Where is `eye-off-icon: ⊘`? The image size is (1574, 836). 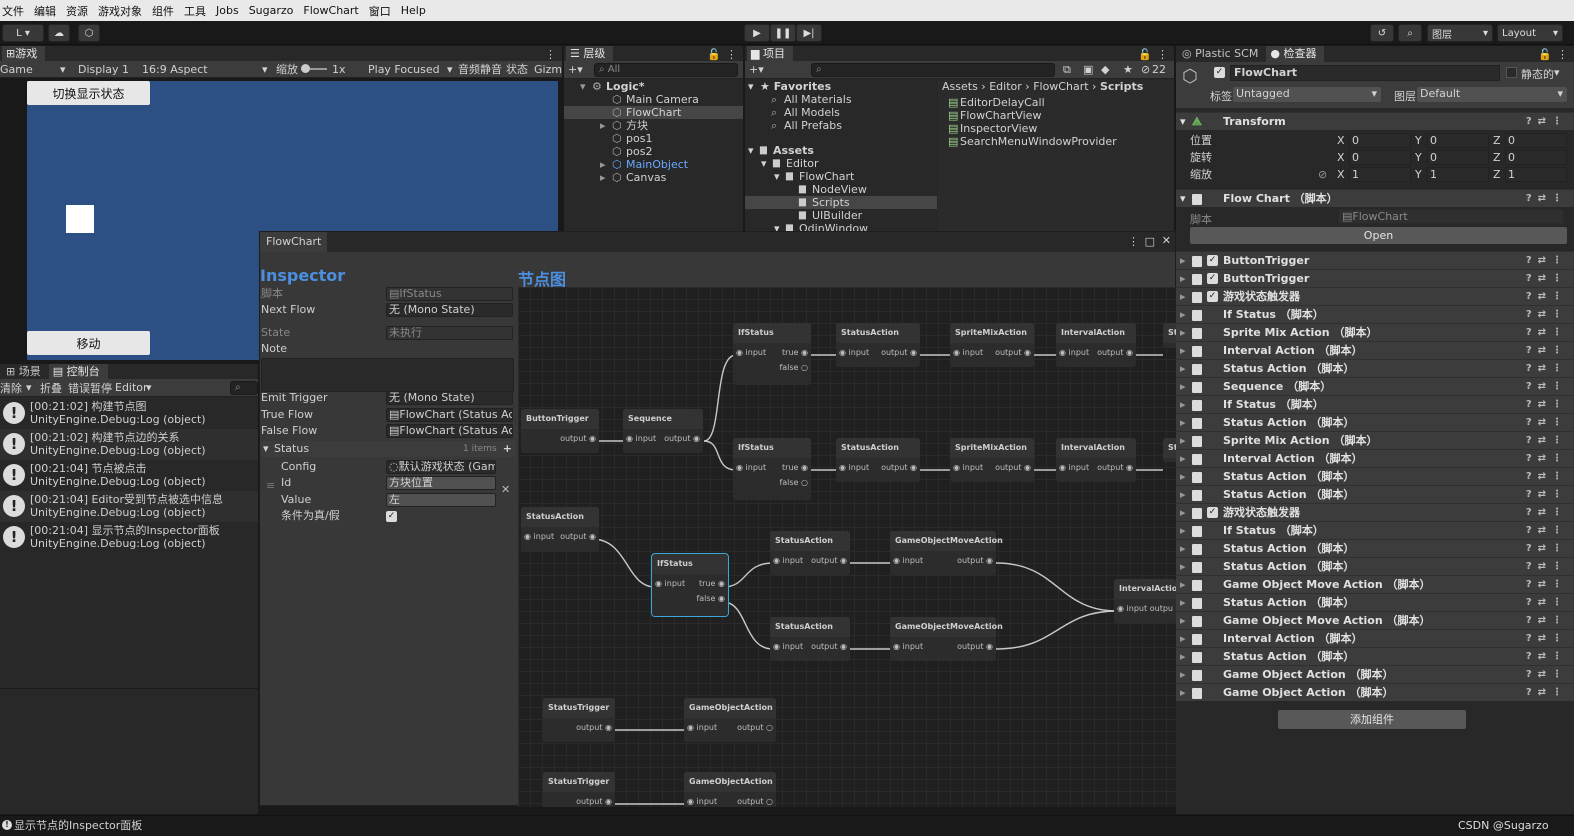
eye-off-icon: ⊘ is located at coordinates (1145, 69).